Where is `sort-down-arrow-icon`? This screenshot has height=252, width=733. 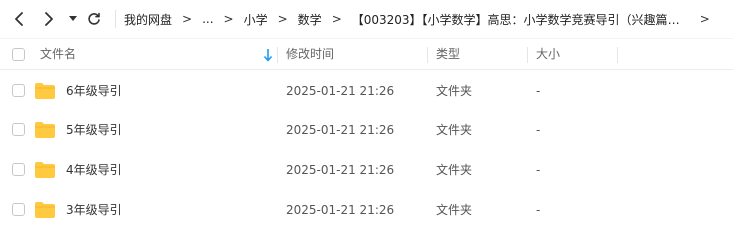
sort-down-arrow-icon is located at coordinates (268, 55).